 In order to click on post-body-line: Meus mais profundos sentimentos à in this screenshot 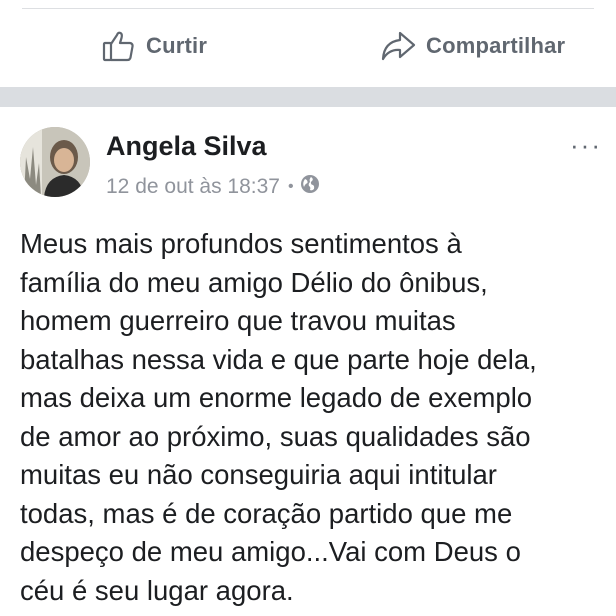, I will do `click(241, 243)`.